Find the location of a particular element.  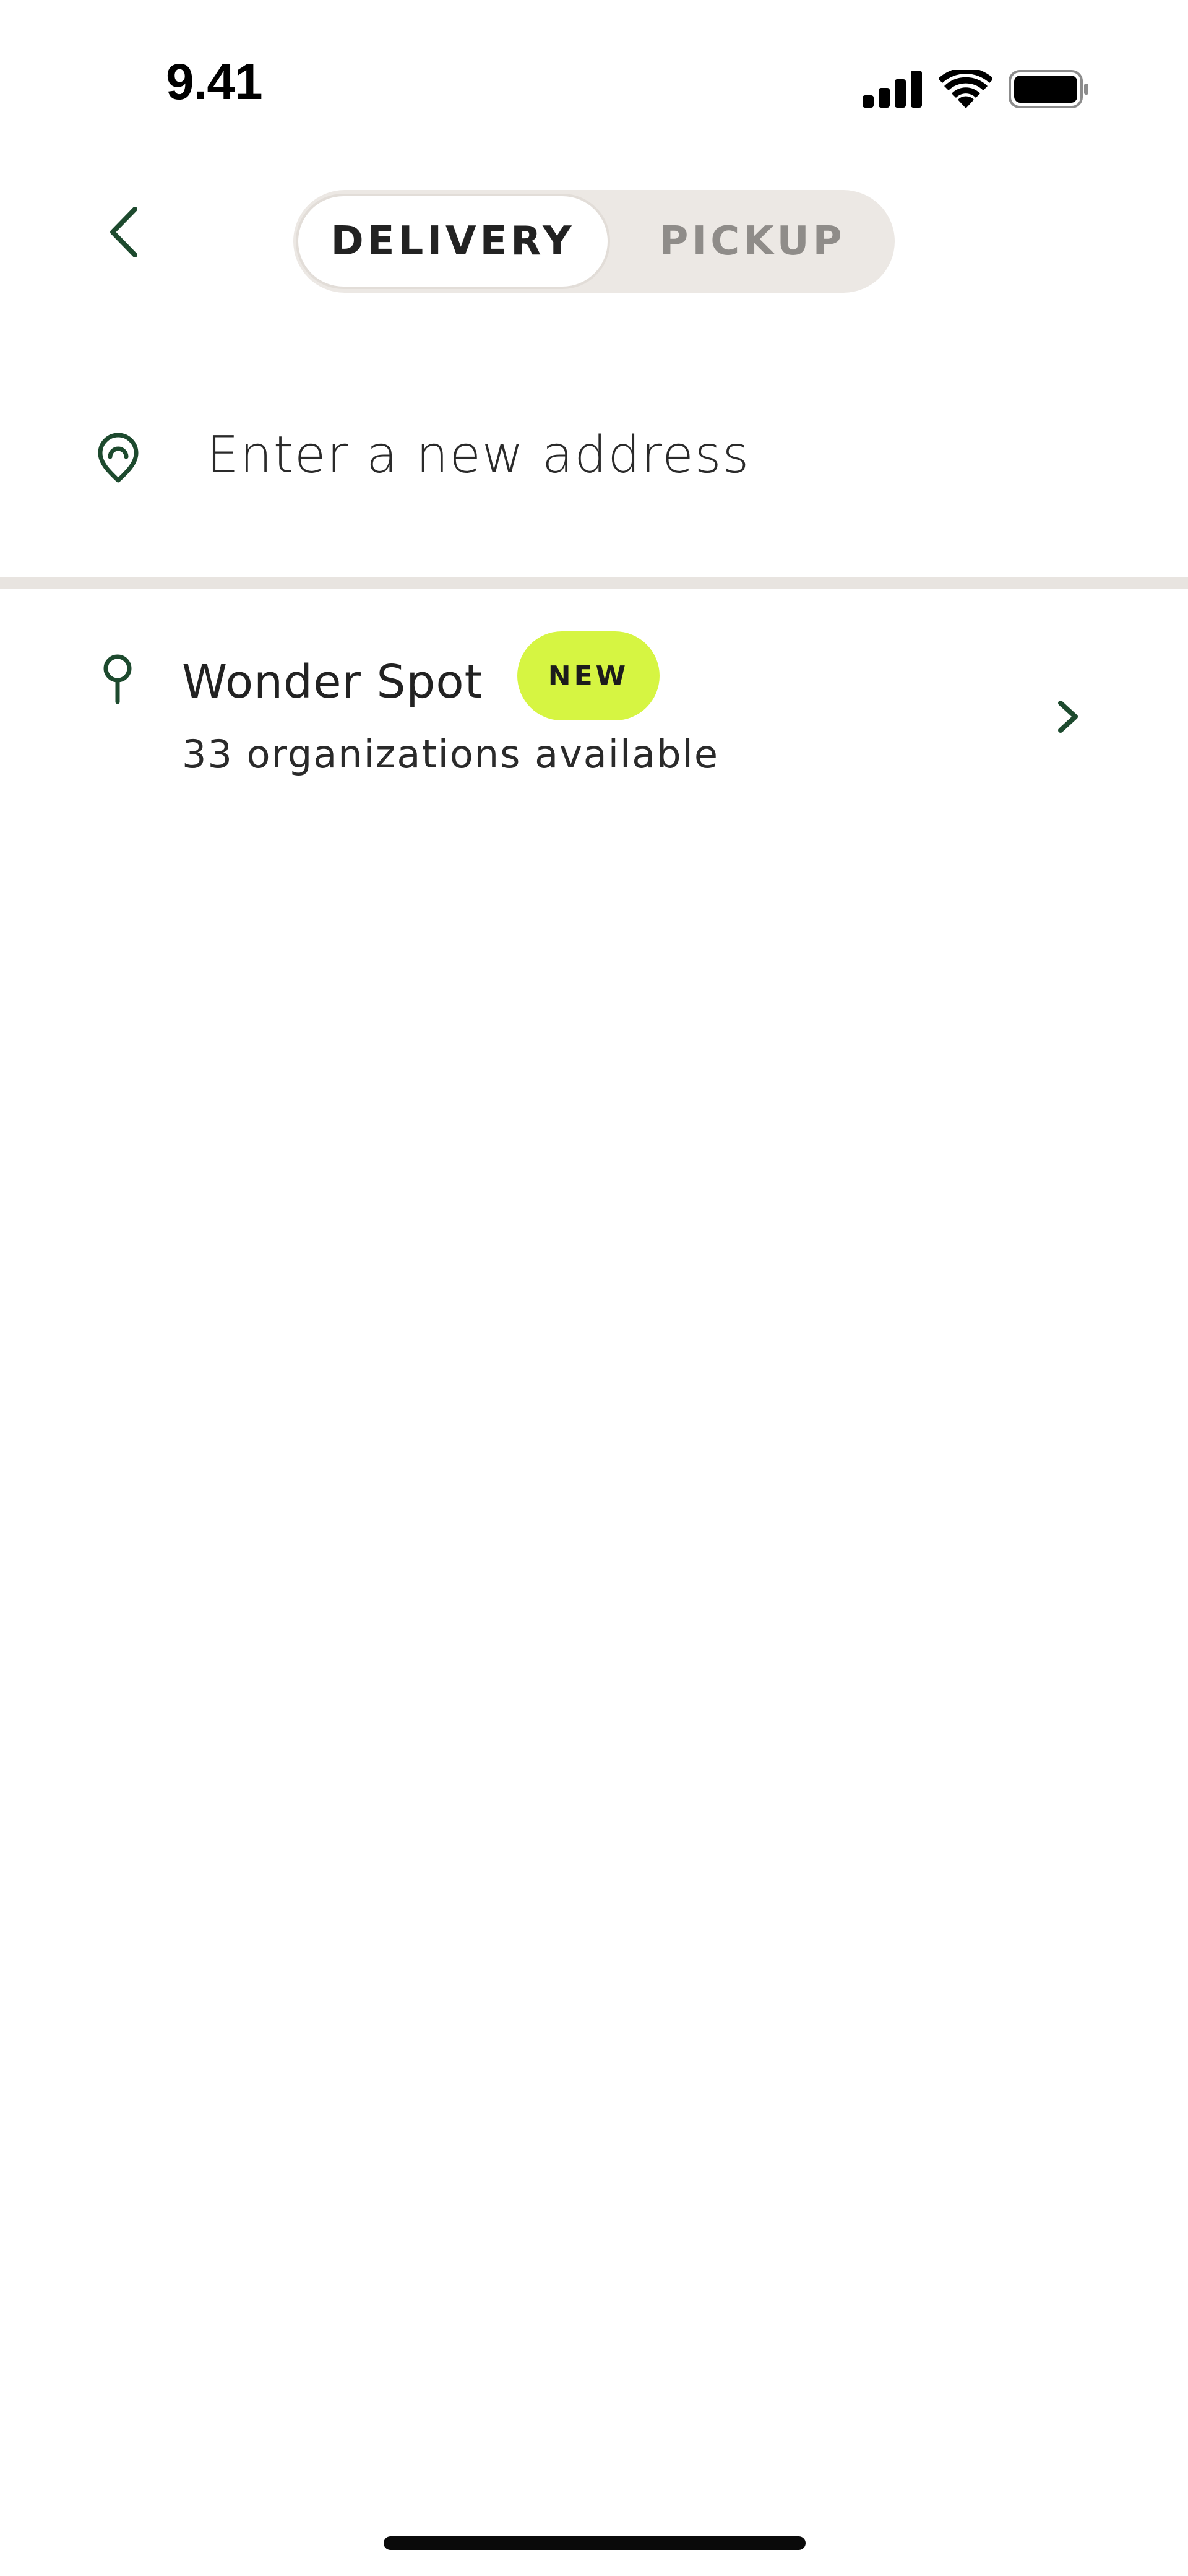

location-pin-icon is located at coordinates (118, 458).